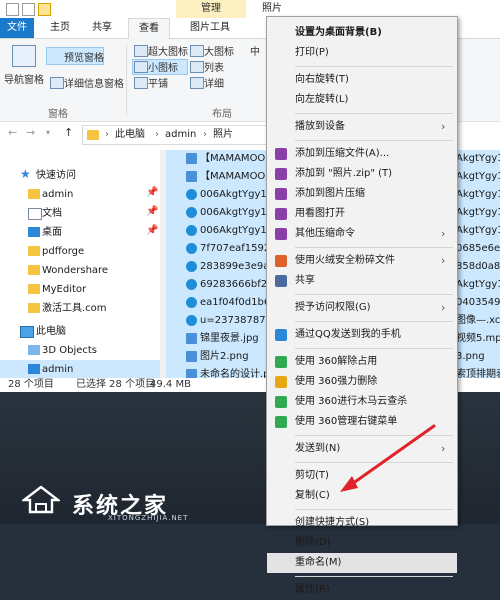 The width and height of the screenshot is (500, 600). I want to click on layout-group-label: 布局, so click(222, 114).